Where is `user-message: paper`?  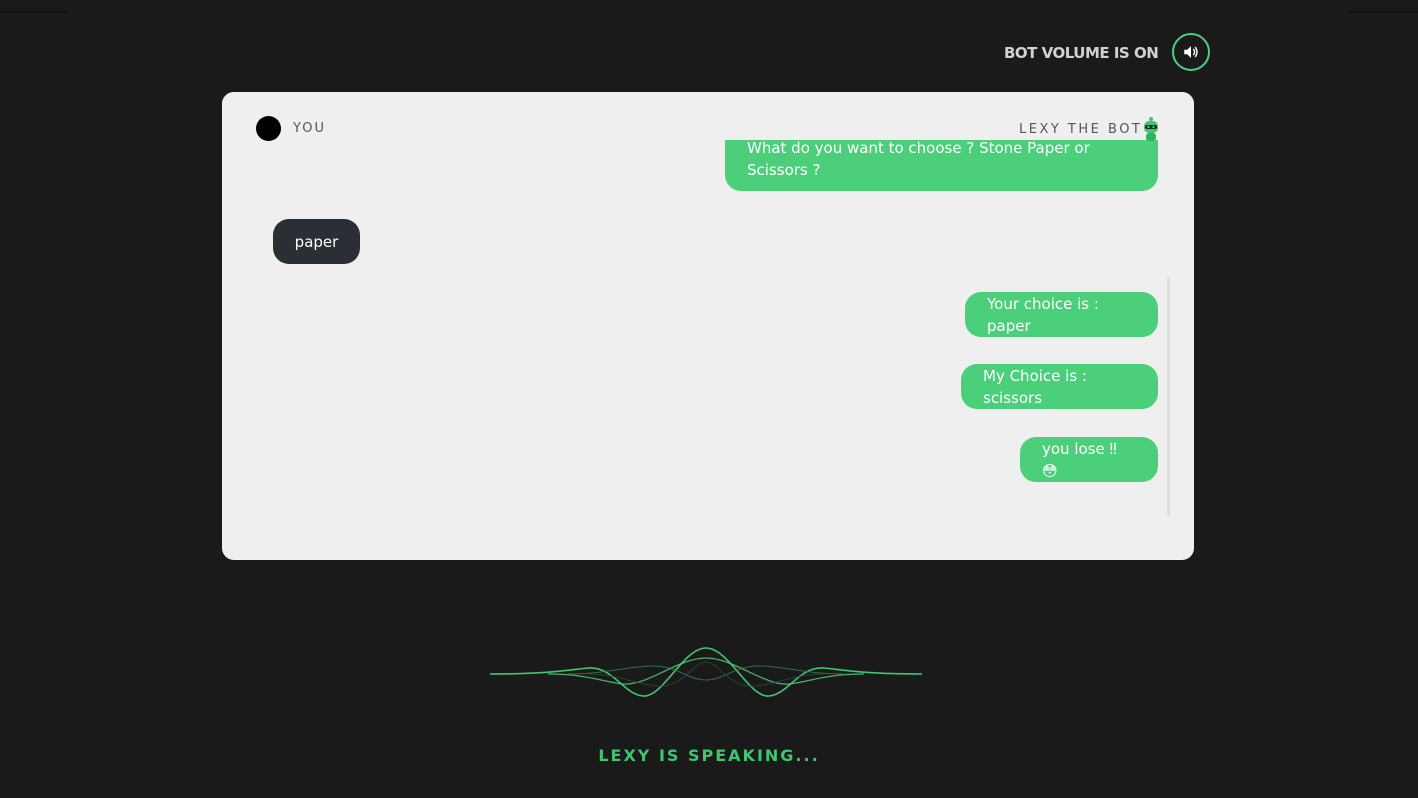 user-message: paper is located at coordinates (316, 241).